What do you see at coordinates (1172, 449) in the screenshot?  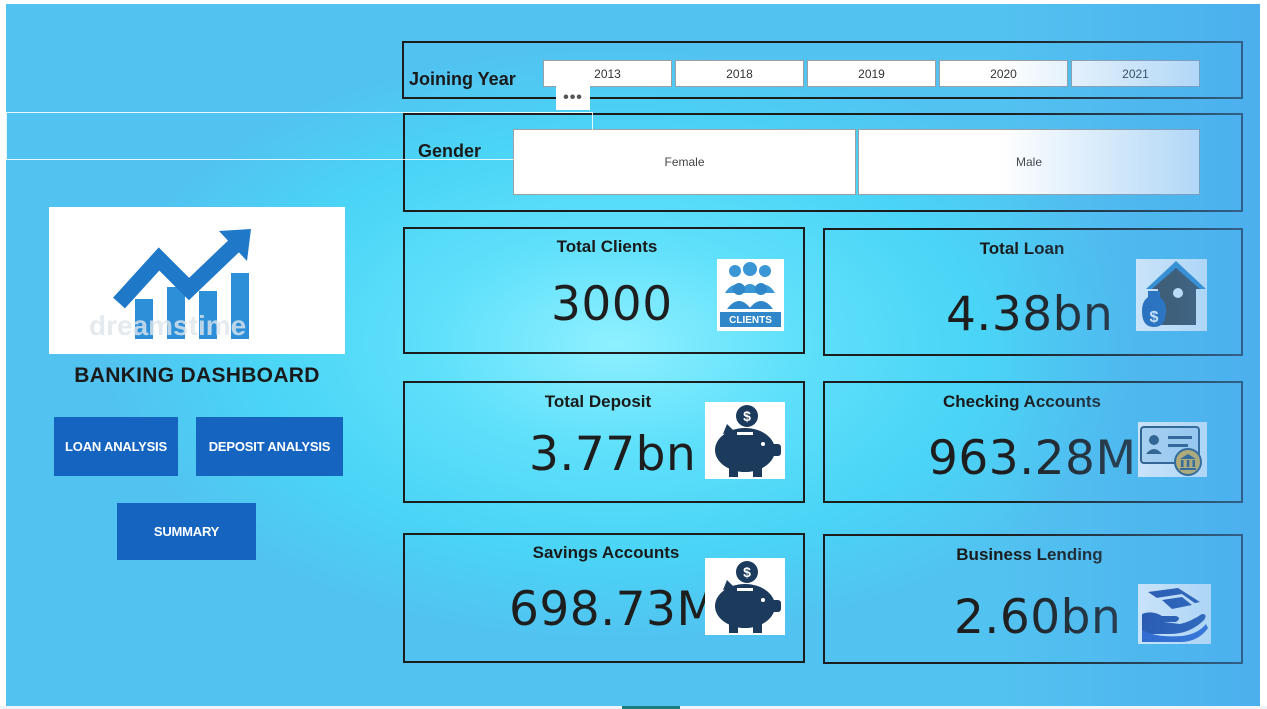 I see `account-card-icon` at bounding box center [1172, 449].